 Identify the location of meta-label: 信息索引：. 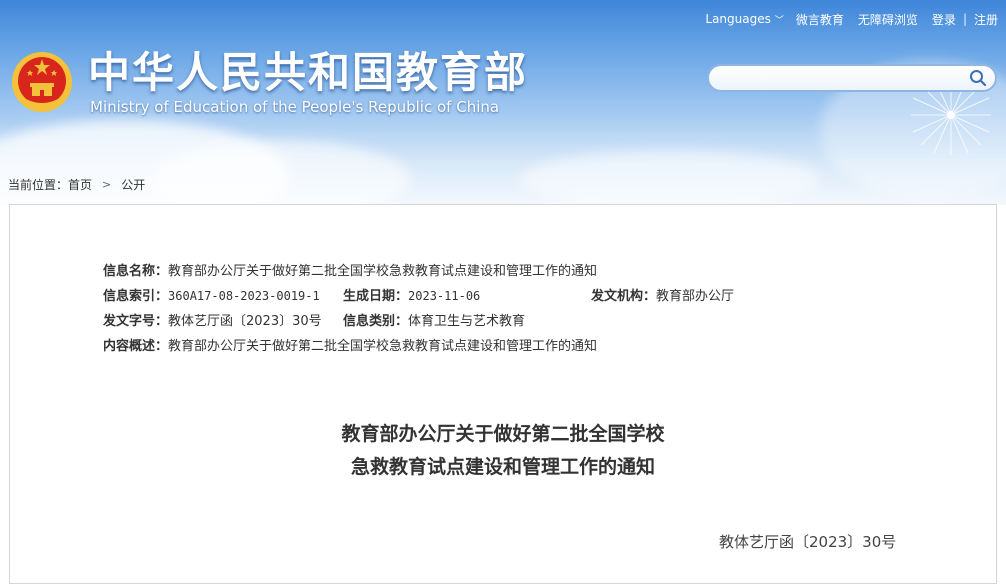
(136, 296).